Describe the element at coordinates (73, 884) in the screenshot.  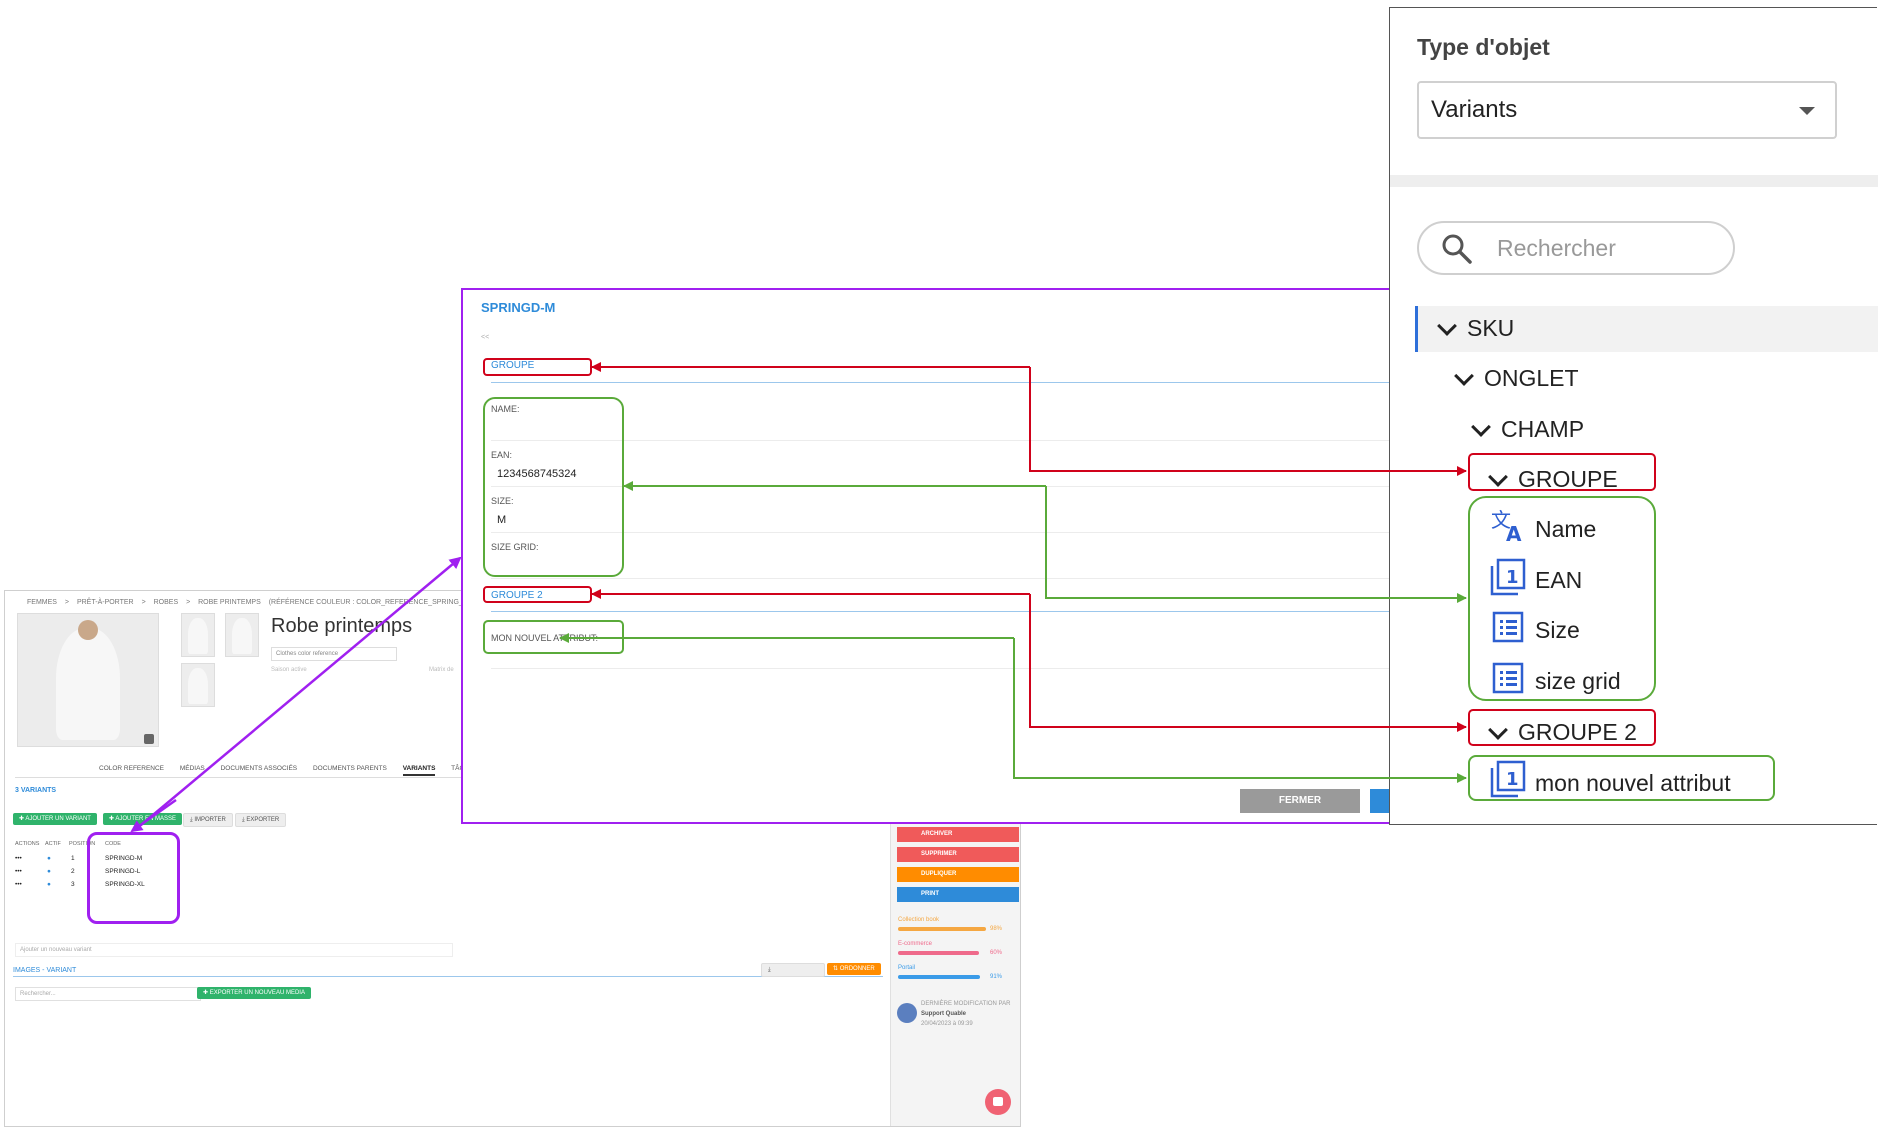
I see `row-position: 3` at that location.